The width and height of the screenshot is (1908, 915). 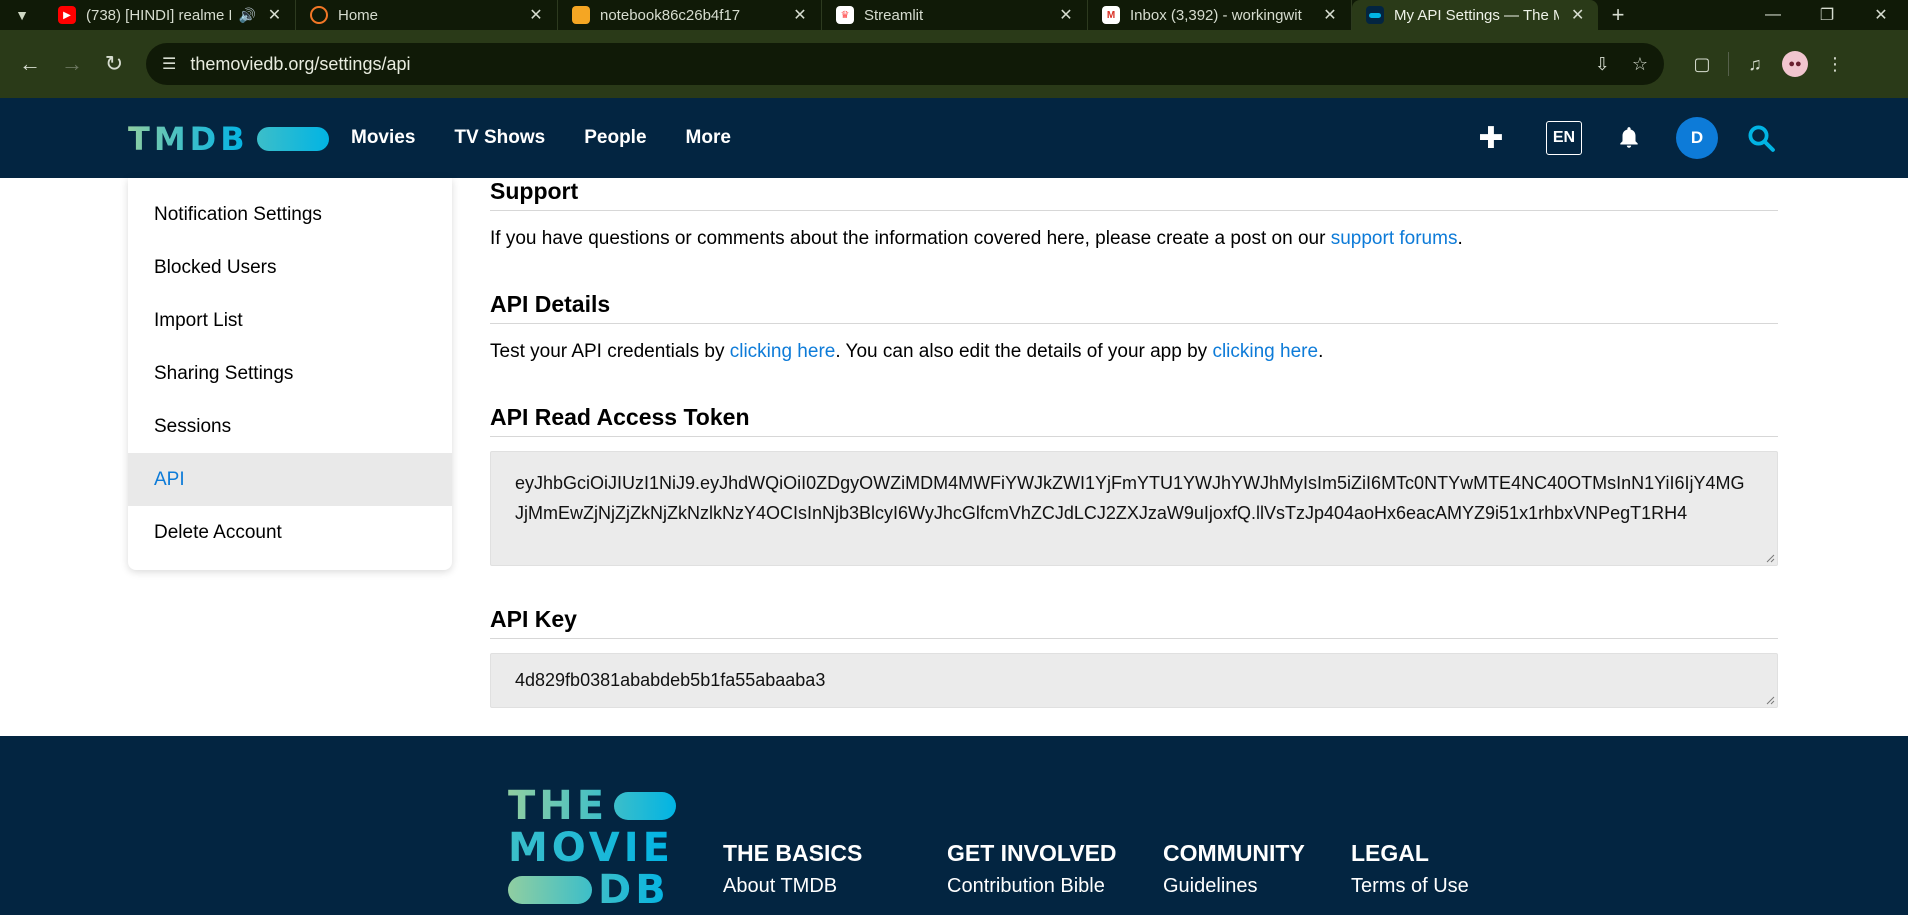 I want to click on footer-col-title: THE BASICS, so click(x=793, y=853).